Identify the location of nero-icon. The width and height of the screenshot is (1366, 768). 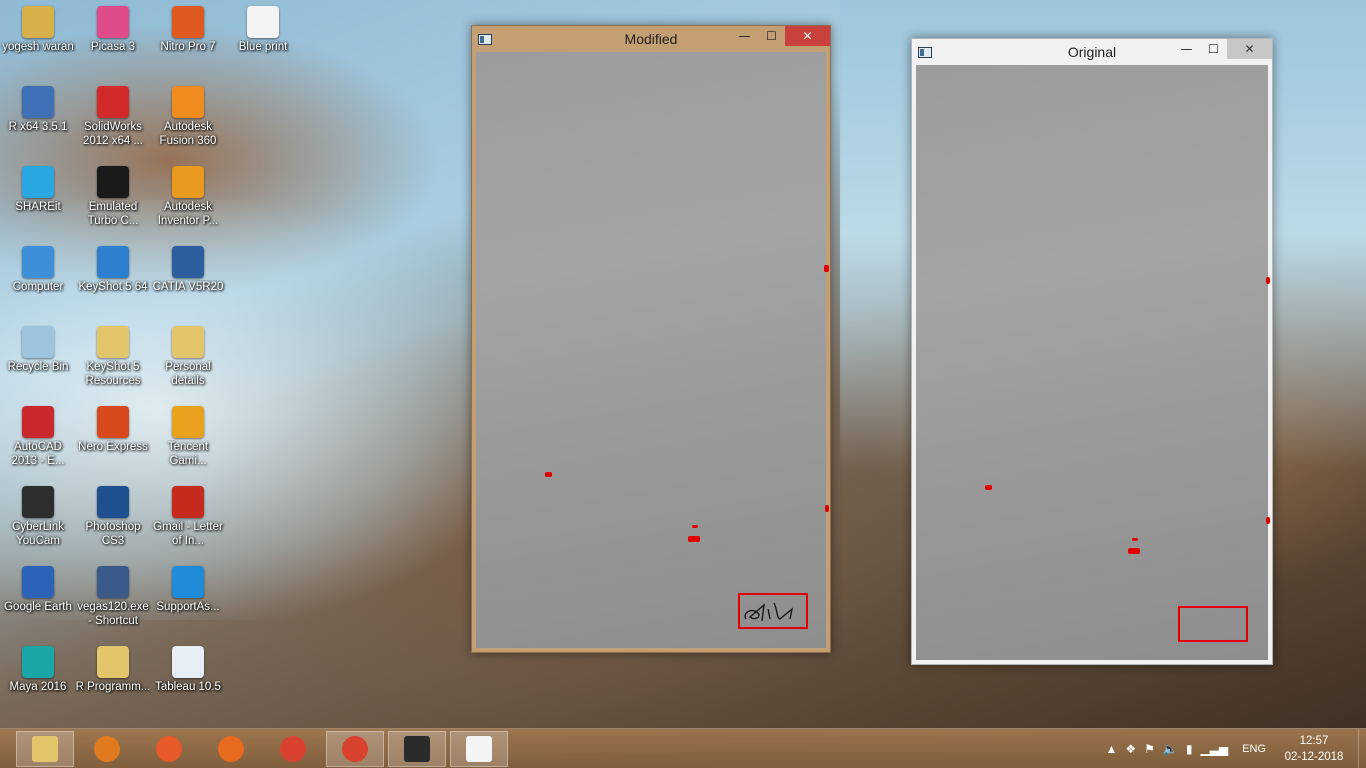
(113, 422).